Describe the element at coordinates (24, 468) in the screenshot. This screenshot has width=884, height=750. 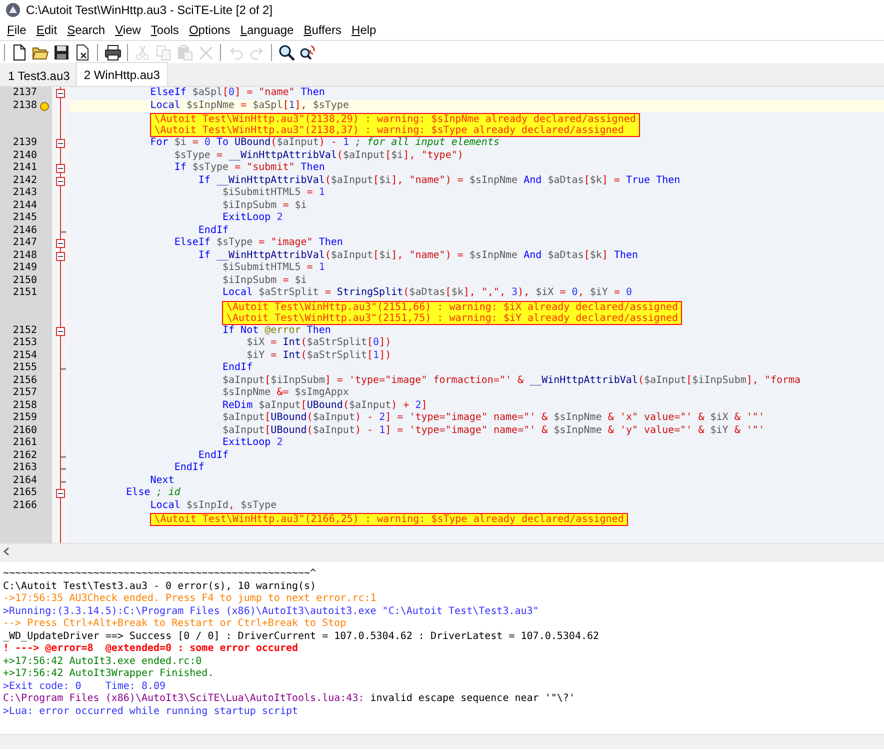
I see `line-number: 2163` at that location.